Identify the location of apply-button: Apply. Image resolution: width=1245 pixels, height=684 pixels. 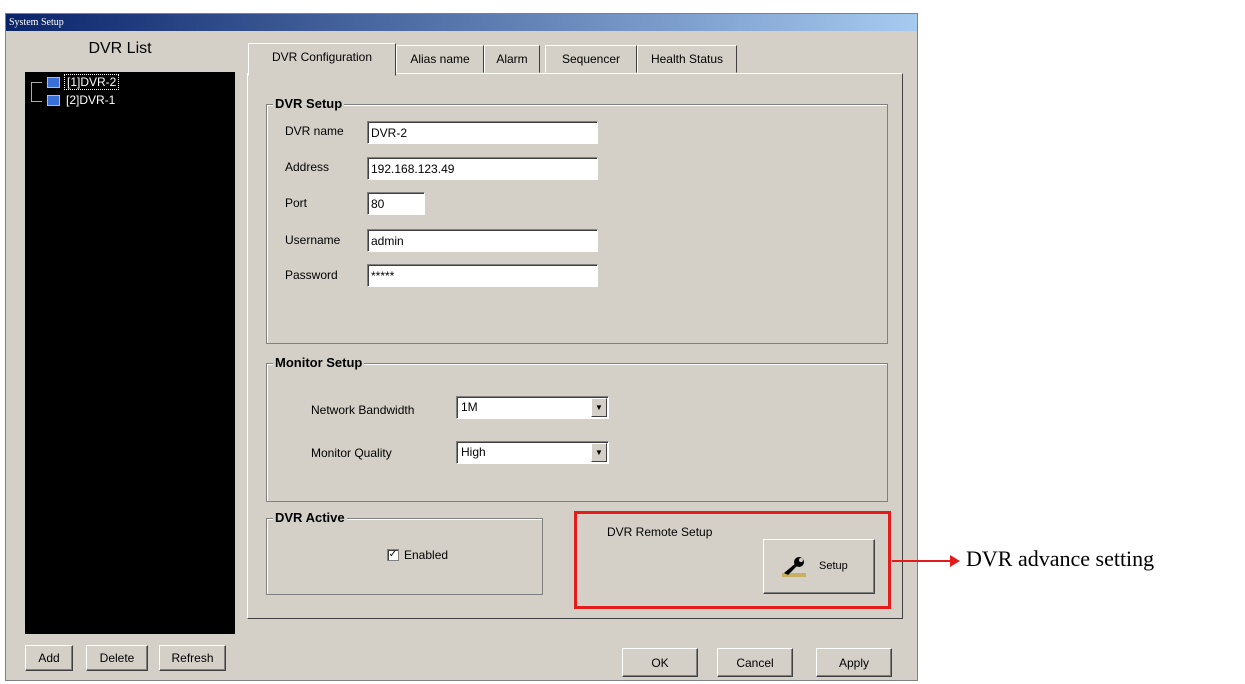
(854, 662).